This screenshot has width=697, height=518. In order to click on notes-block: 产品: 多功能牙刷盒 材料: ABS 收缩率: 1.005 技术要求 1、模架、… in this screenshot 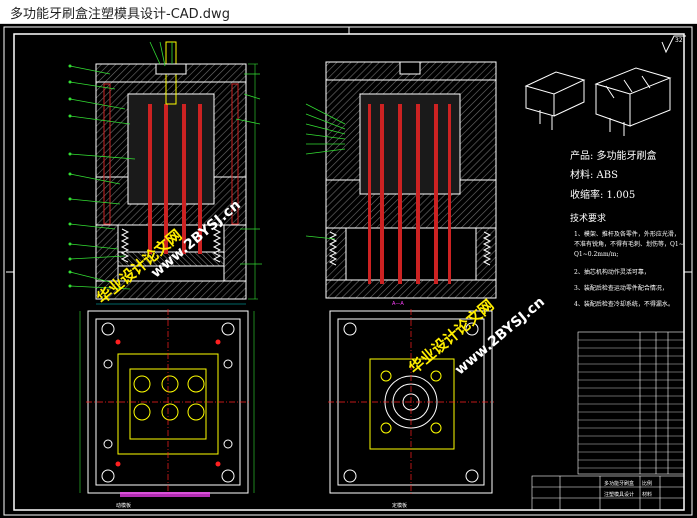, I will do `click(627, 228)`.